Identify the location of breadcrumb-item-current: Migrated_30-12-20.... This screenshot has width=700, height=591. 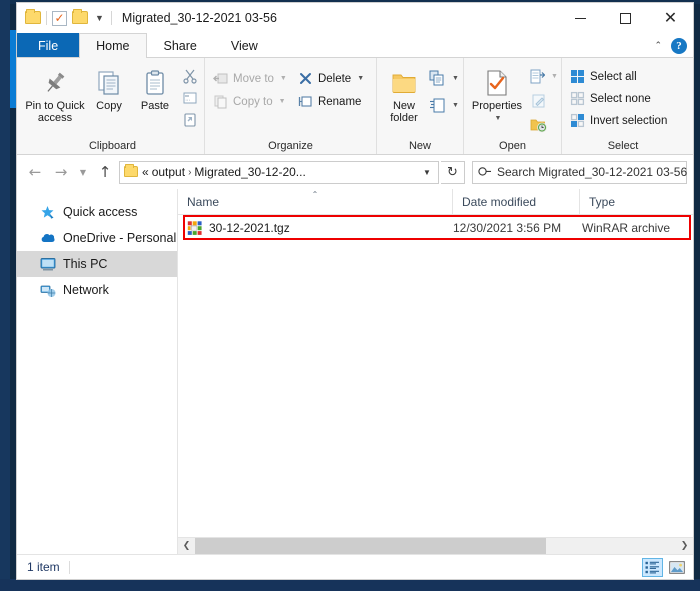
(249, 172).